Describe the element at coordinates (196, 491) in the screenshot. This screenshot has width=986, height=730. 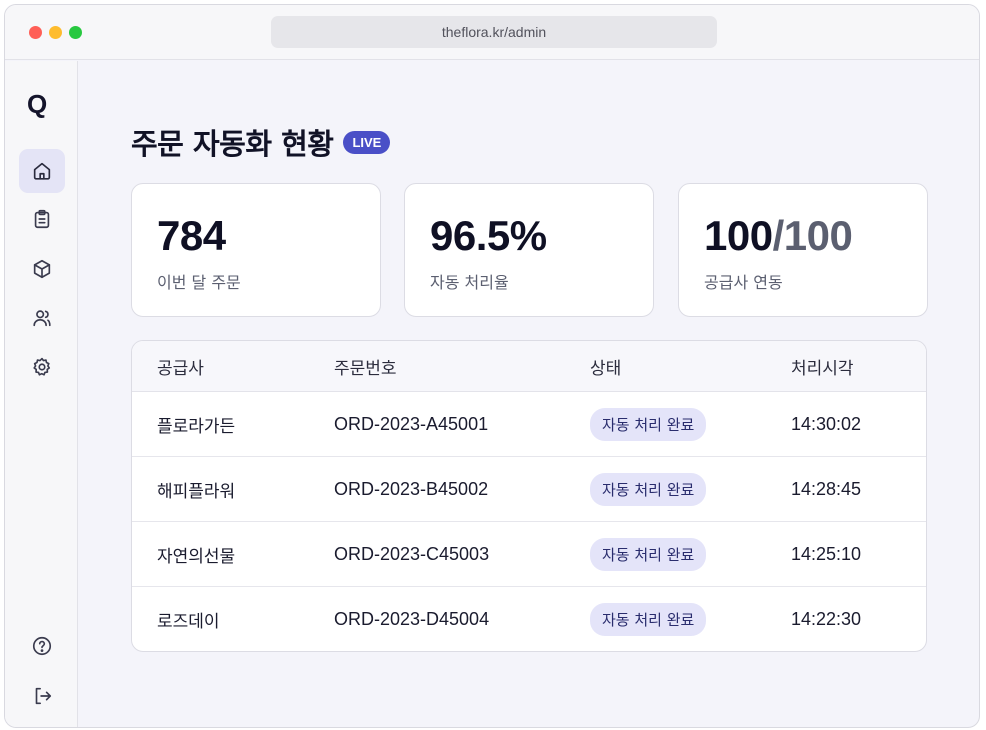
I see `supplier-cell: 해피플라워` at that location.